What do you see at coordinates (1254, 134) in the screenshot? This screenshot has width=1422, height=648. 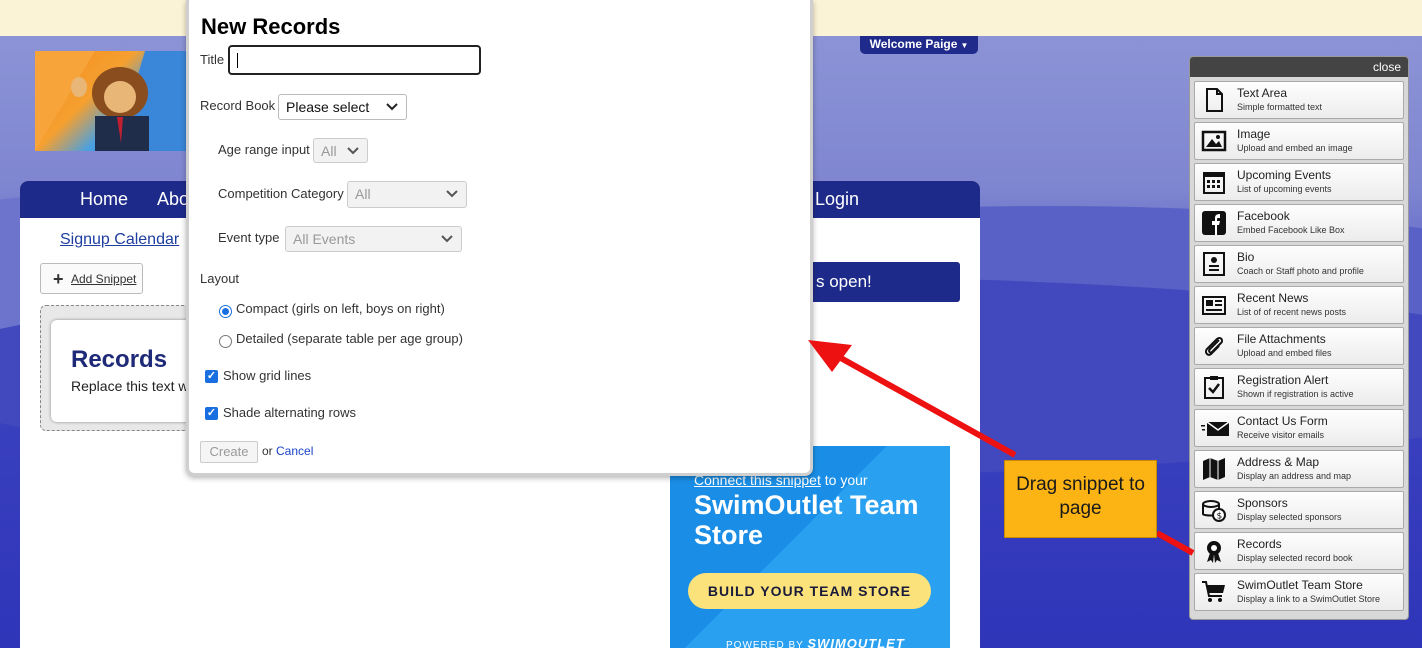 I see `snippet-name: Image` at bounding box center [1254, 134].